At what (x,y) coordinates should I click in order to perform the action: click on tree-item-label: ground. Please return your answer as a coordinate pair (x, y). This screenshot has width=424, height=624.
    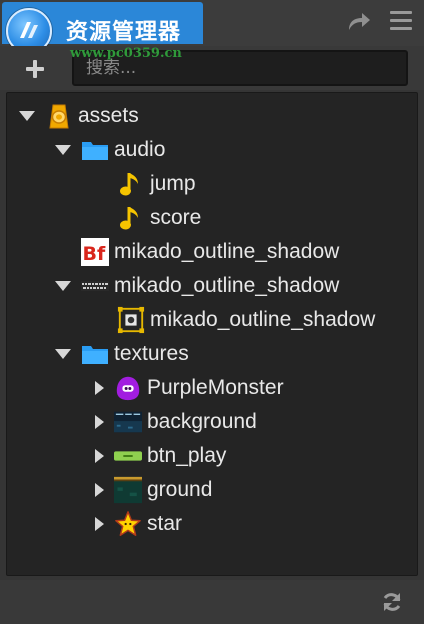
    Looking at the image, I should click on (180, 489).